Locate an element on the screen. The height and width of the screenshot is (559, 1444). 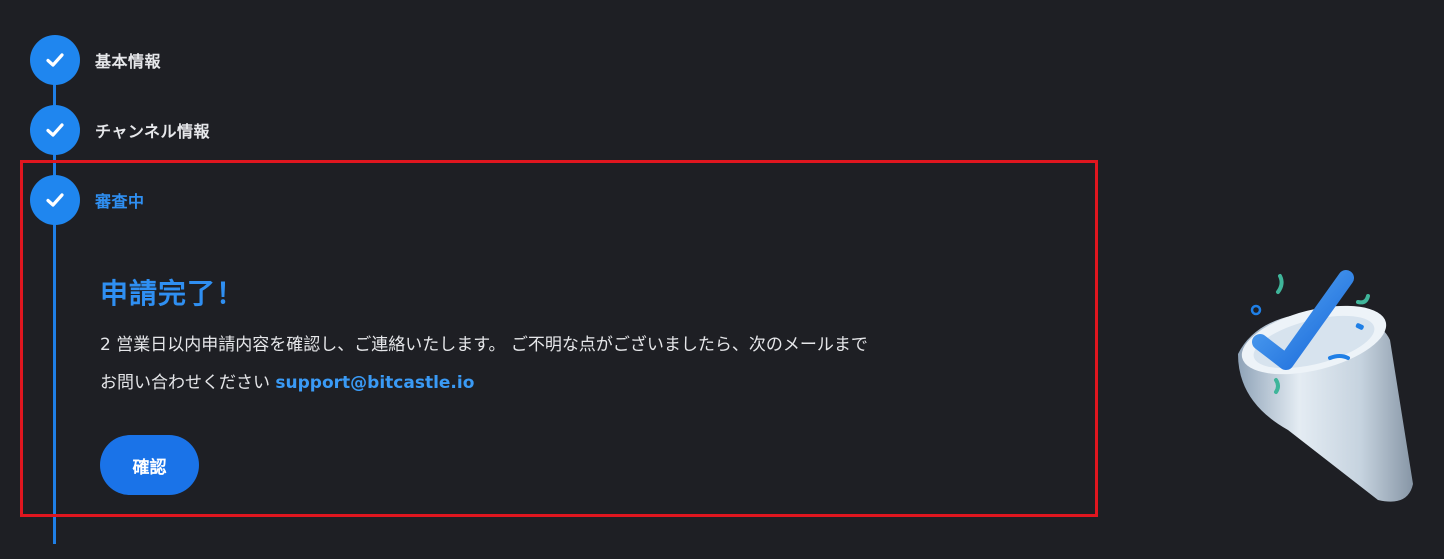
step-under-review: 審査中 is located at coordinates (87, 200).